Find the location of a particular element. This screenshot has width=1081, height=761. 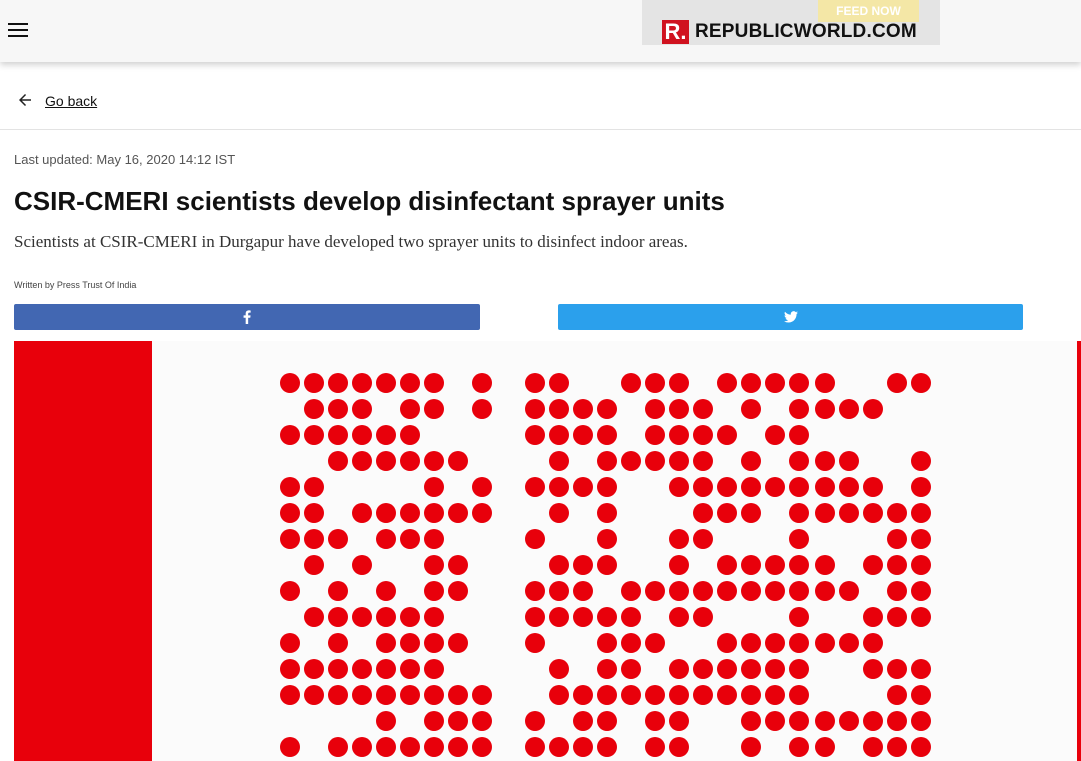

twitter-share-button is located at coordinates (790, 317).